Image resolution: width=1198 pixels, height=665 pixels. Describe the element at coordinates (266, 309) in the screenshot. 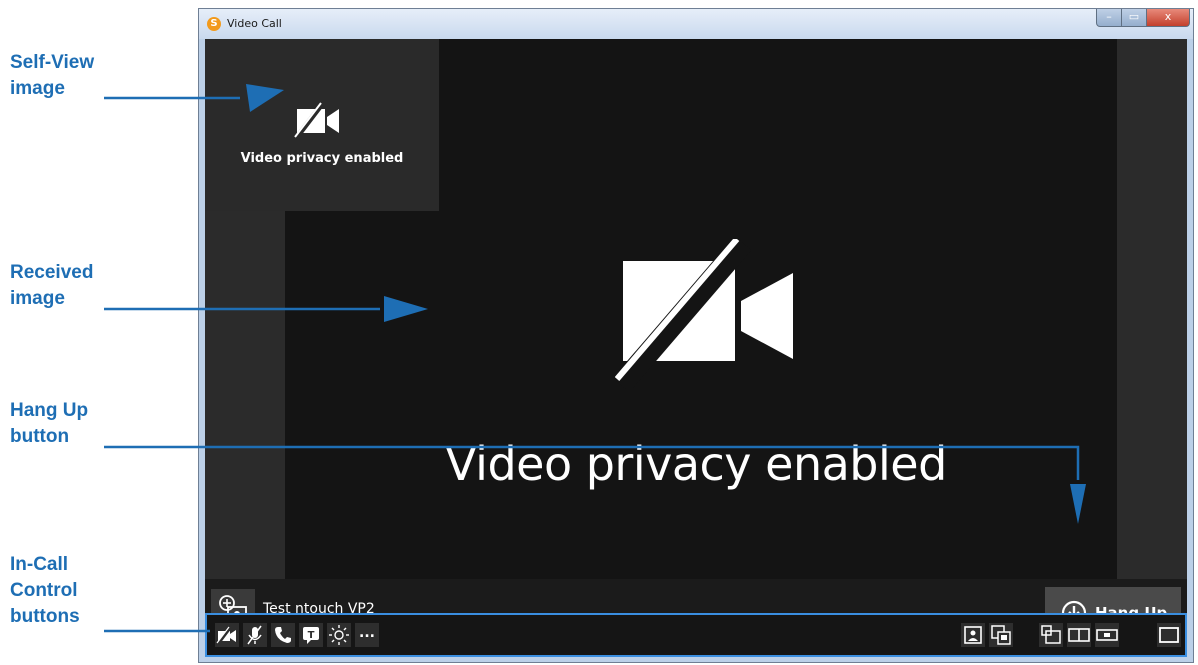

I see `received-arrow` at that location.